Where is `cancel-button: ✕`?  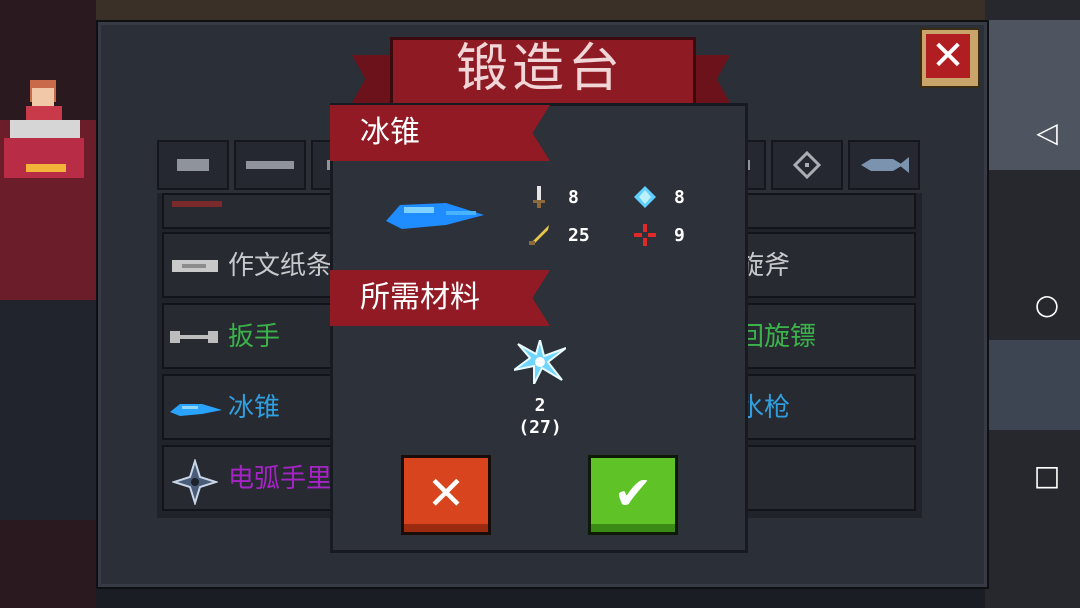
cancel-button: ✕ is located at coordinates (446, 495).